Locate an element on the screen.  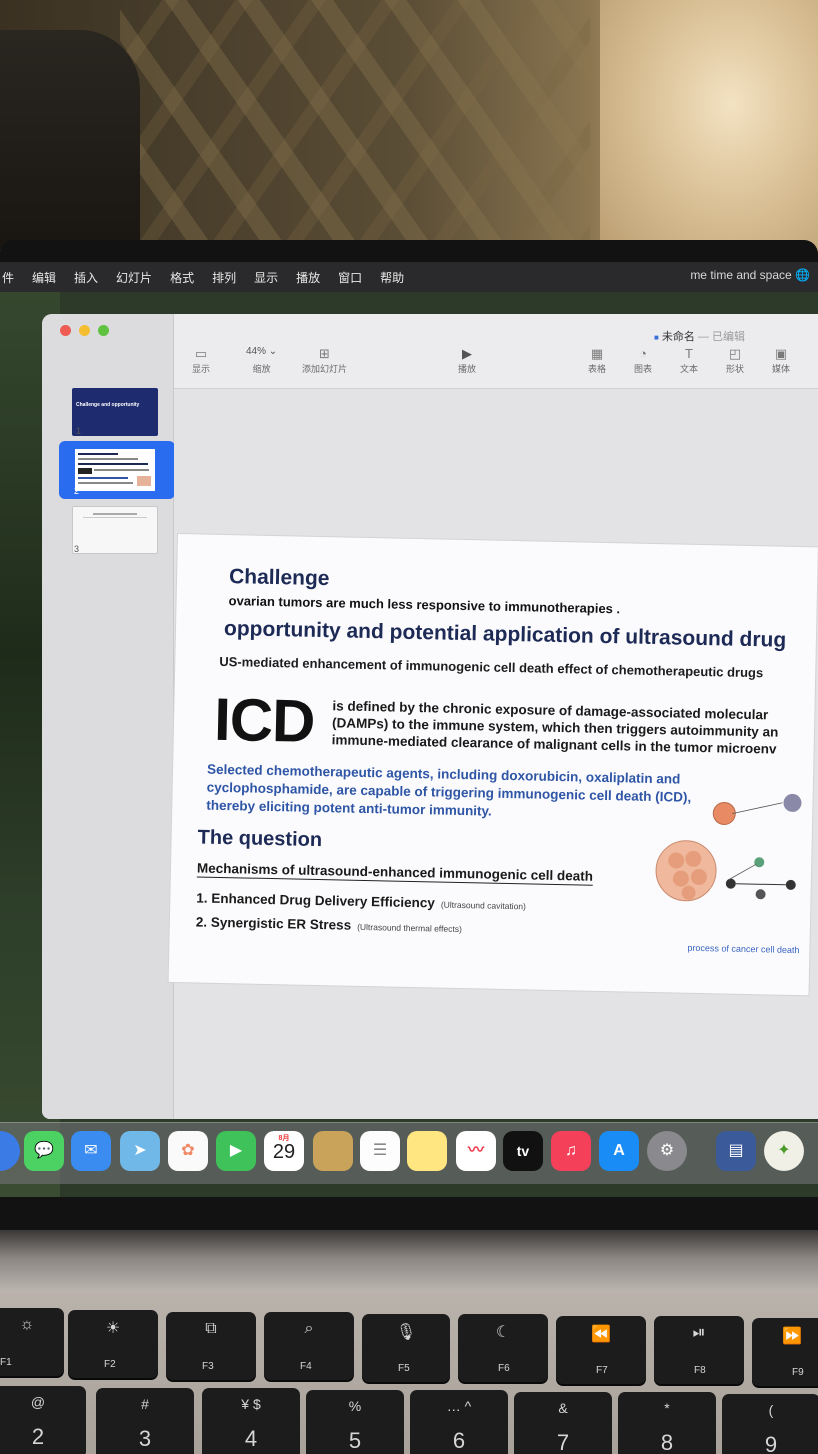
media-button: ▣ 媒体 is located at coordinates (781, 360).